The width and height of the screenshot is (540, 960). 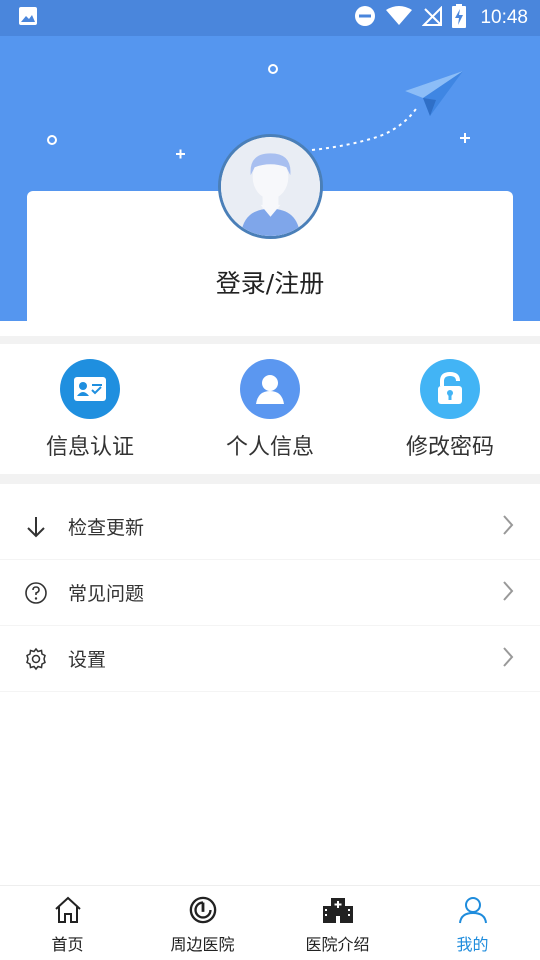 I want to click on status-bar: 10:48, so click(x=270, y=18).